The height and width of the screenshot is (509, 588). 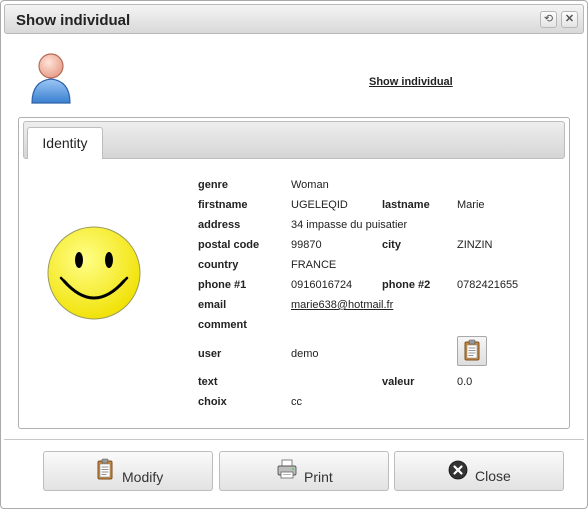 What do you see at coordinates (342, 305) in the screenshot?
I see `email-link: marie638@hotmail.fr` at bounding box center [342, 305].